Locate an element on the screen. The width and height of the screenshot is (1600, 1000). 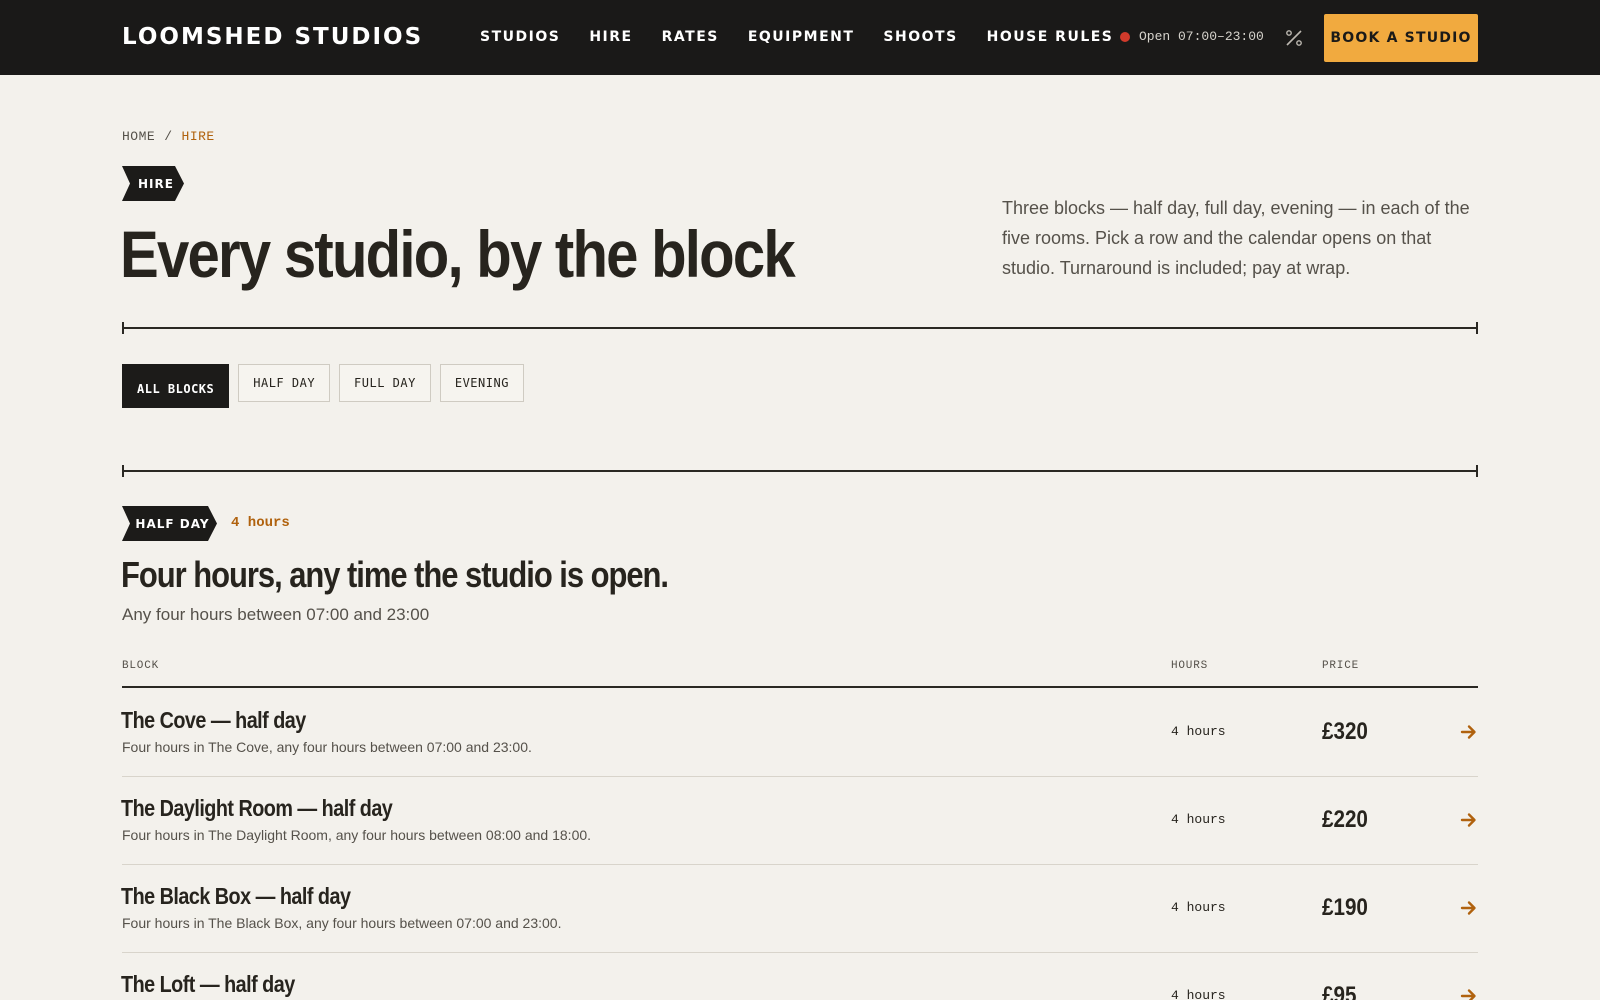
section-title: Four hours, any time the studio is open. is located at coordinates (395, 574).